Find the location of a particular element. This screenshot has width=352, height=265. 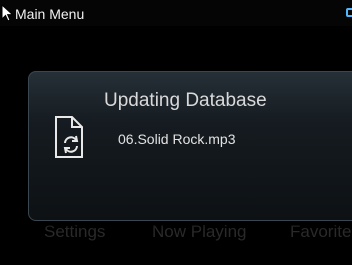

mouse-pointer-icon is located at coordinates (7, 13).